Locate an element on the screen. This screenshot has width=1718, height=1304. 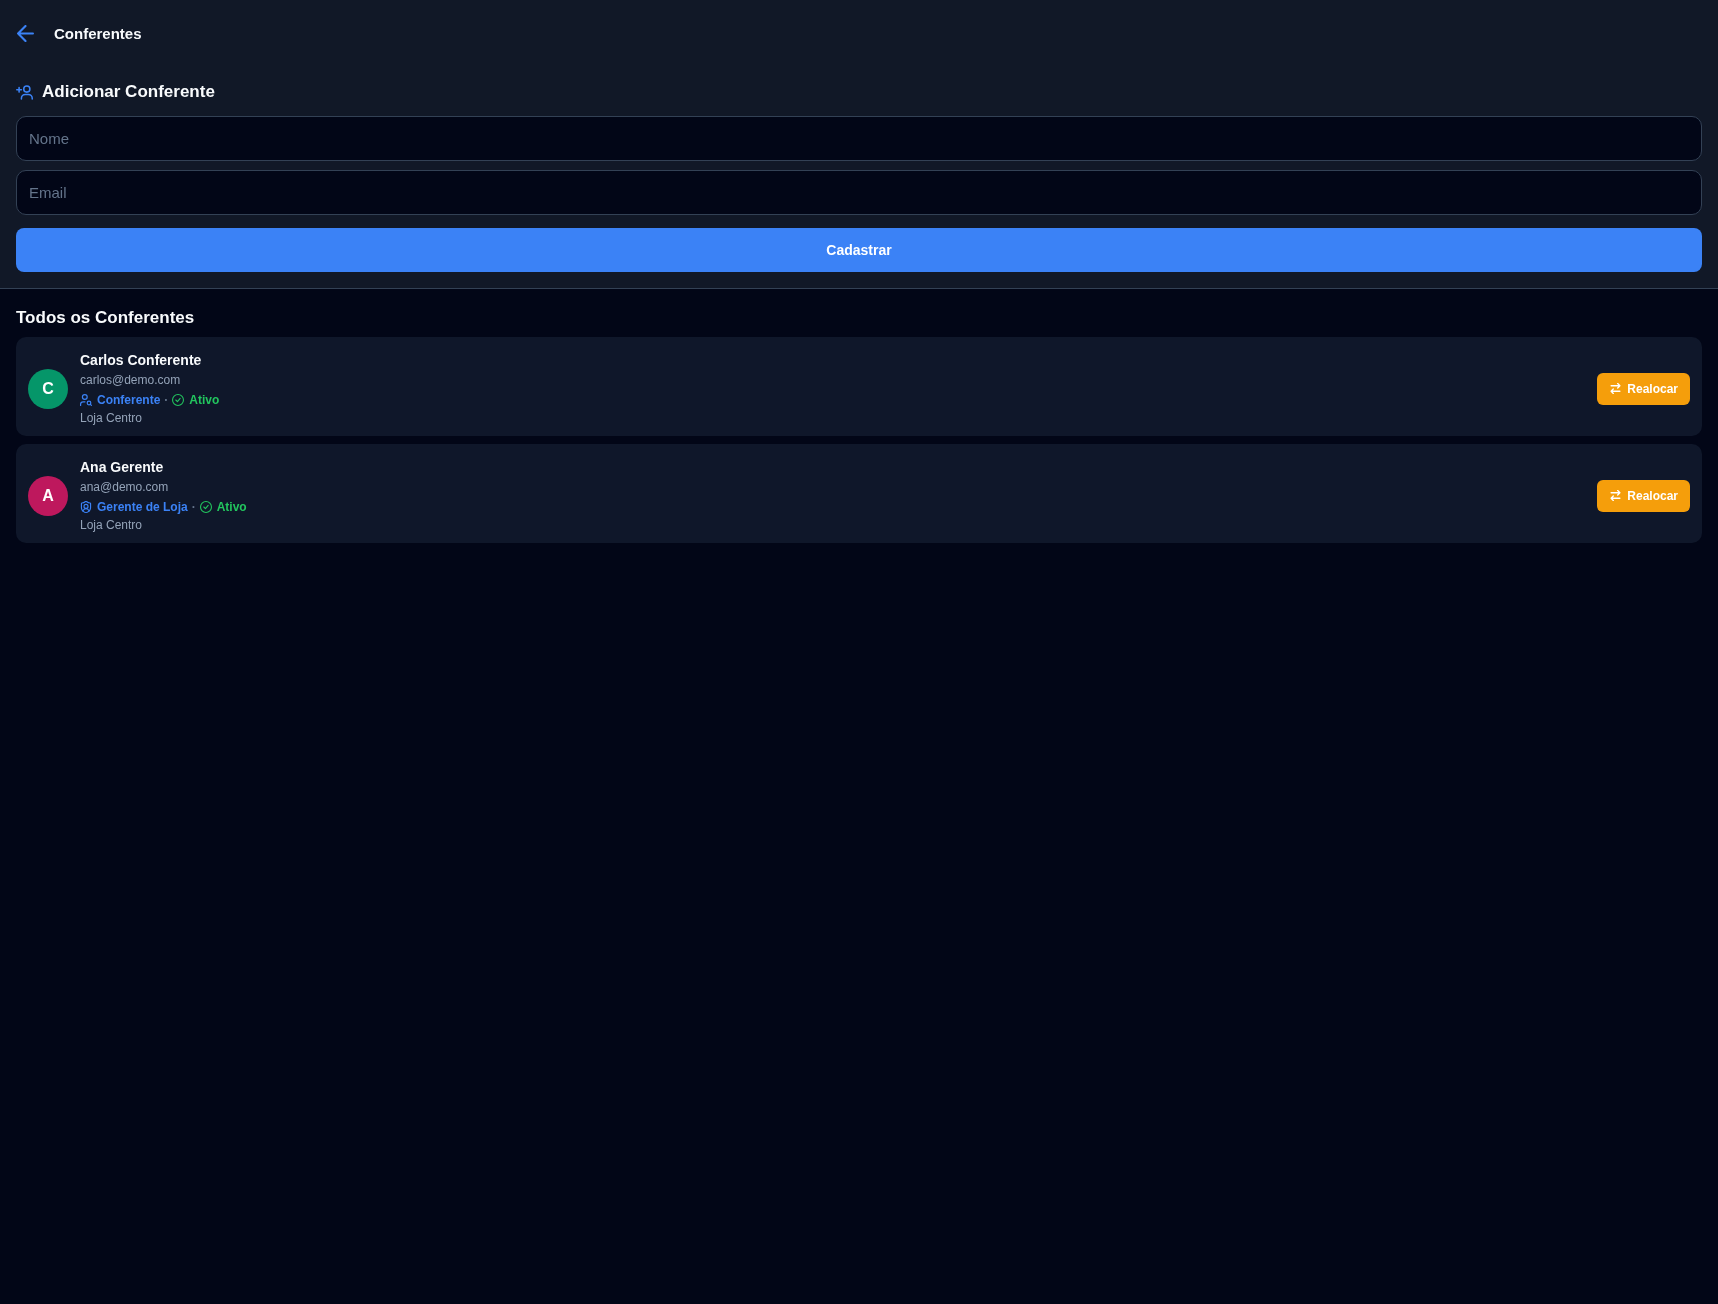
user-email: ana@demo.com is located at coordinates (124, 487).